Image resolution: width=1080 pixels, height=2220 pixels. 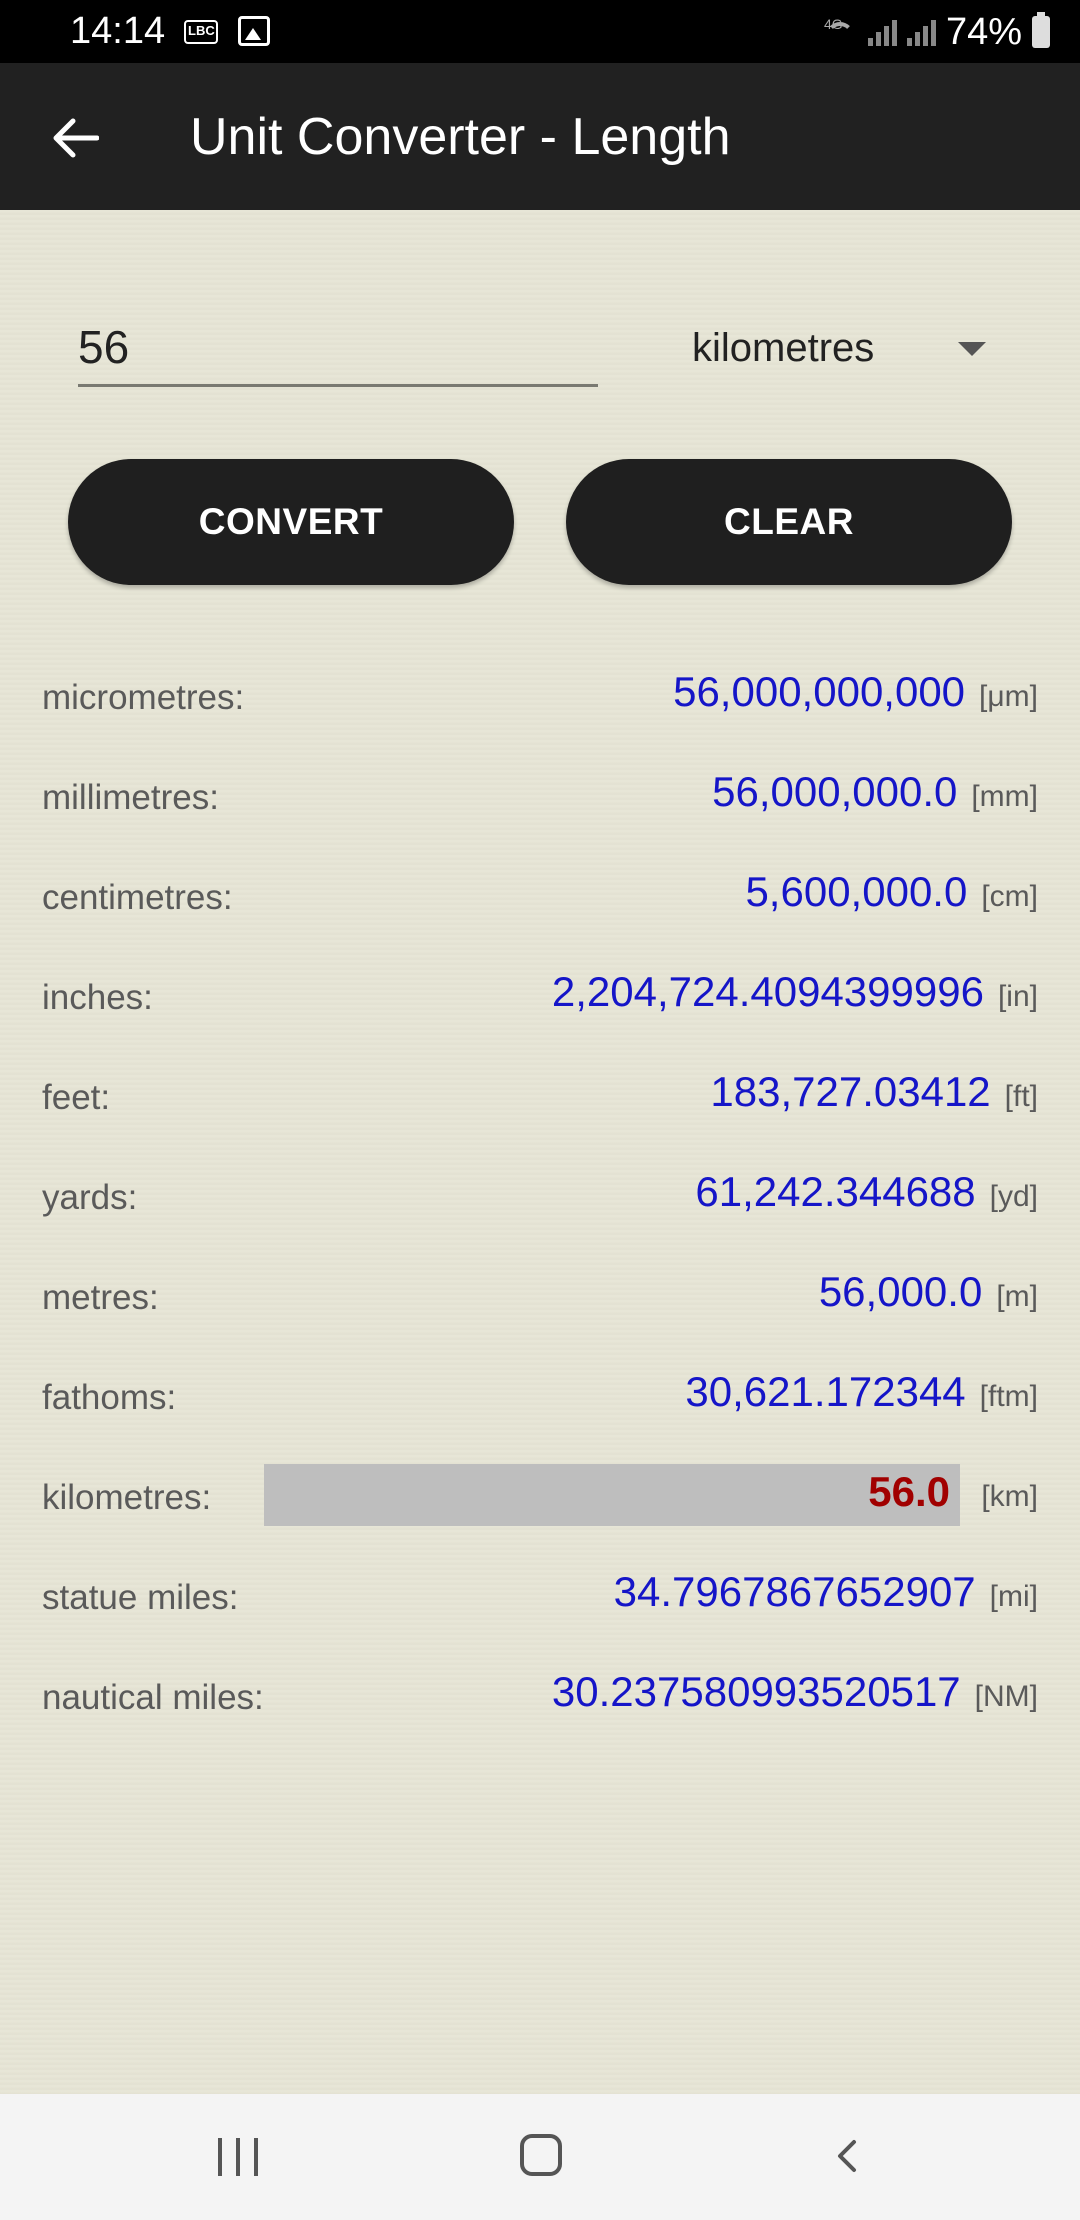 I want to click on arrow-left-icon, so click(x=76, y=138).